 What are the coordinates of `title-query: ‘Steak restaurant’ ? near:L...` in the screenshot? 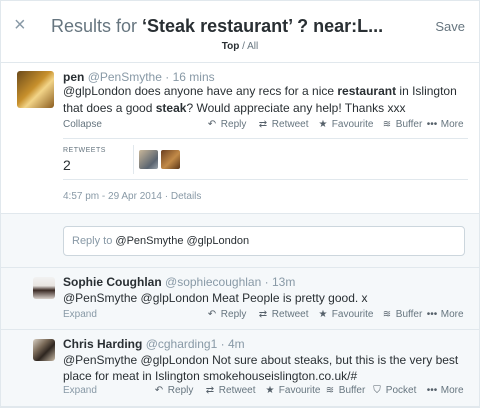 It's located at (263, 26).